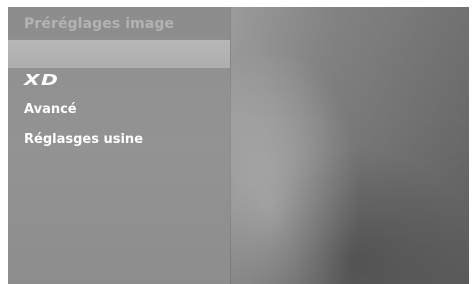 This screenshot has width=473, height=284. What do you see at coordinates (50, 109) in the screenshot?
I see `menu-item-advanced: Avancé` at bounding box center [50, 109].